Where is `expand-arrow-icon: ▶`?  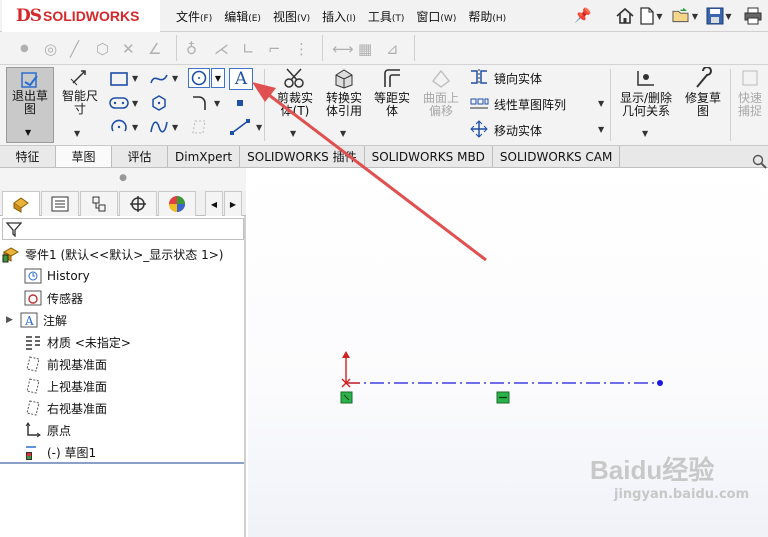
expand-arrow-icon: ▶ is located at coordinates (13, 320).